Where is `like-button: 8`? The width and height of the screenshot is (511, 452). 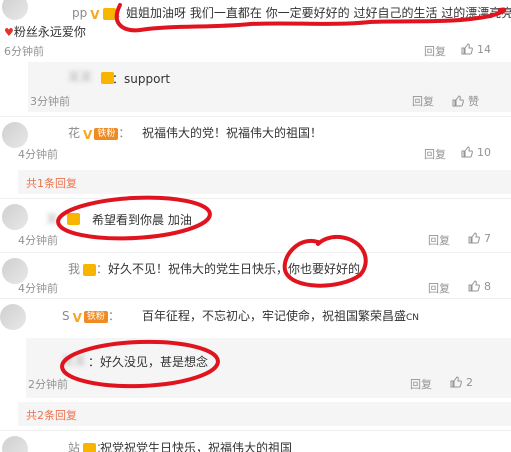 like-button: 8 is located at coordinates (479, 286).